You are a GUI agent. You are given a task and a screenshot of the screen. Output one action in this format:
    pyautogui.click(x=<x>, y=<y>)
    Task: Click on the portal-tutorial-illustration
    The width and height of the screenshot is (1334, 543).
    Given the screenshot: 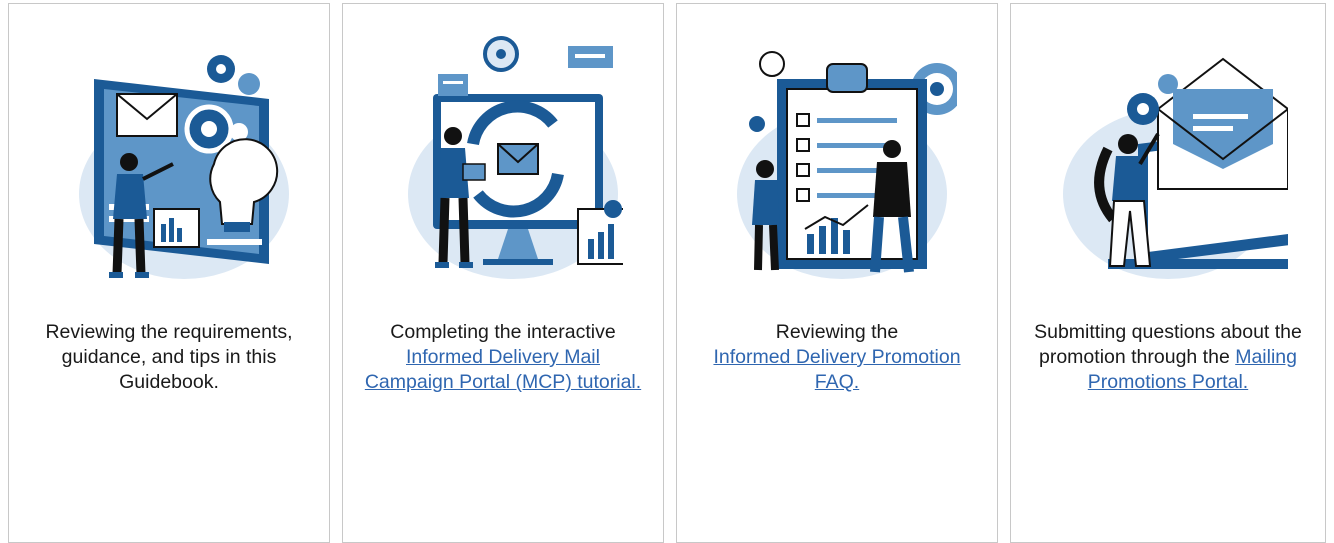 What is the action you would take?
    pyautogui.click(x=503, y=169)
    